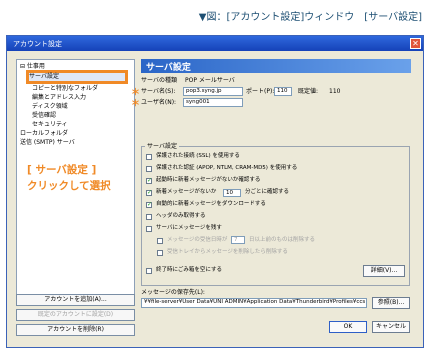  Describe the element at coordinates (213, 91) in the screenshot. I see `server-name-input: pop3.syng.jp` at that location.